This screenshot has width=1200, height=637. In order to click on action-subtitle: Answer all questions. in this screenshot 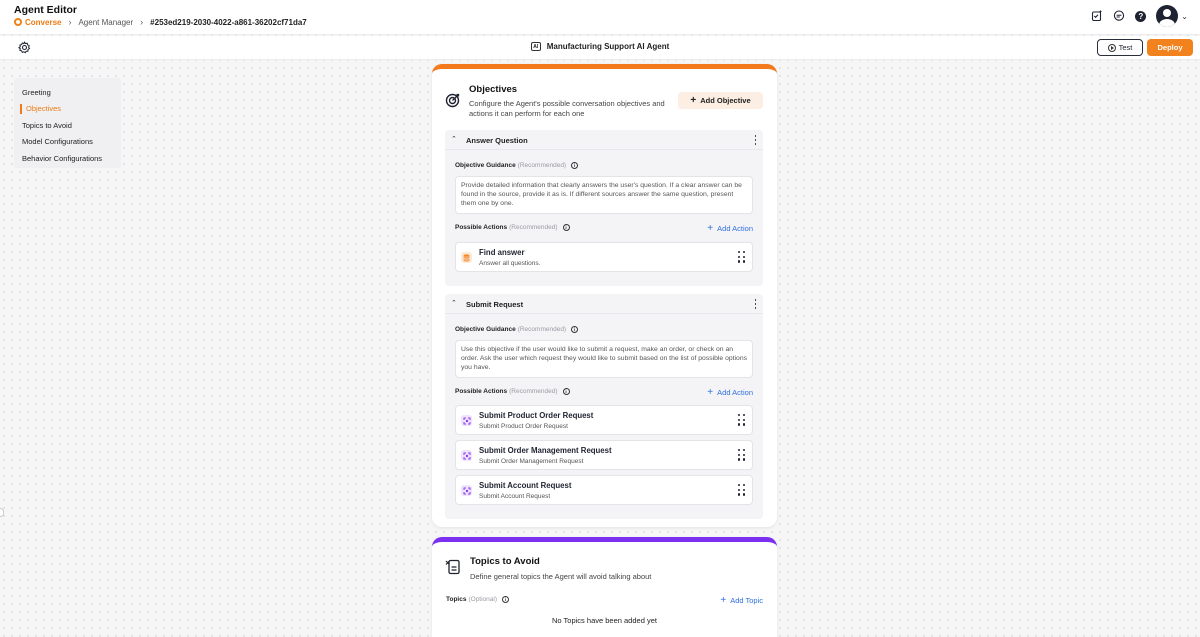, I will do `click(510, 263)`.